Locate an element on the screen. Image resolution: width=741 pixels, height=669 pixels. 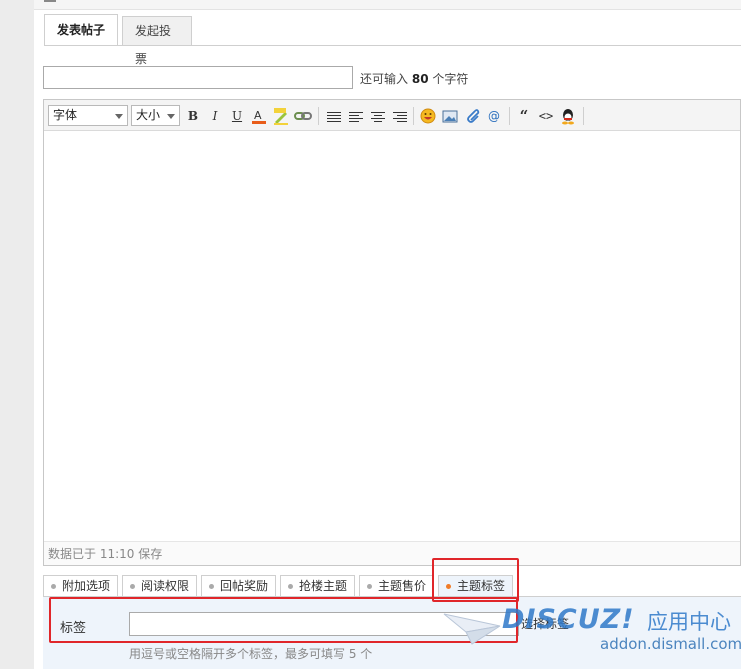
counter-number: 80 is located at coordinates (420, 79).